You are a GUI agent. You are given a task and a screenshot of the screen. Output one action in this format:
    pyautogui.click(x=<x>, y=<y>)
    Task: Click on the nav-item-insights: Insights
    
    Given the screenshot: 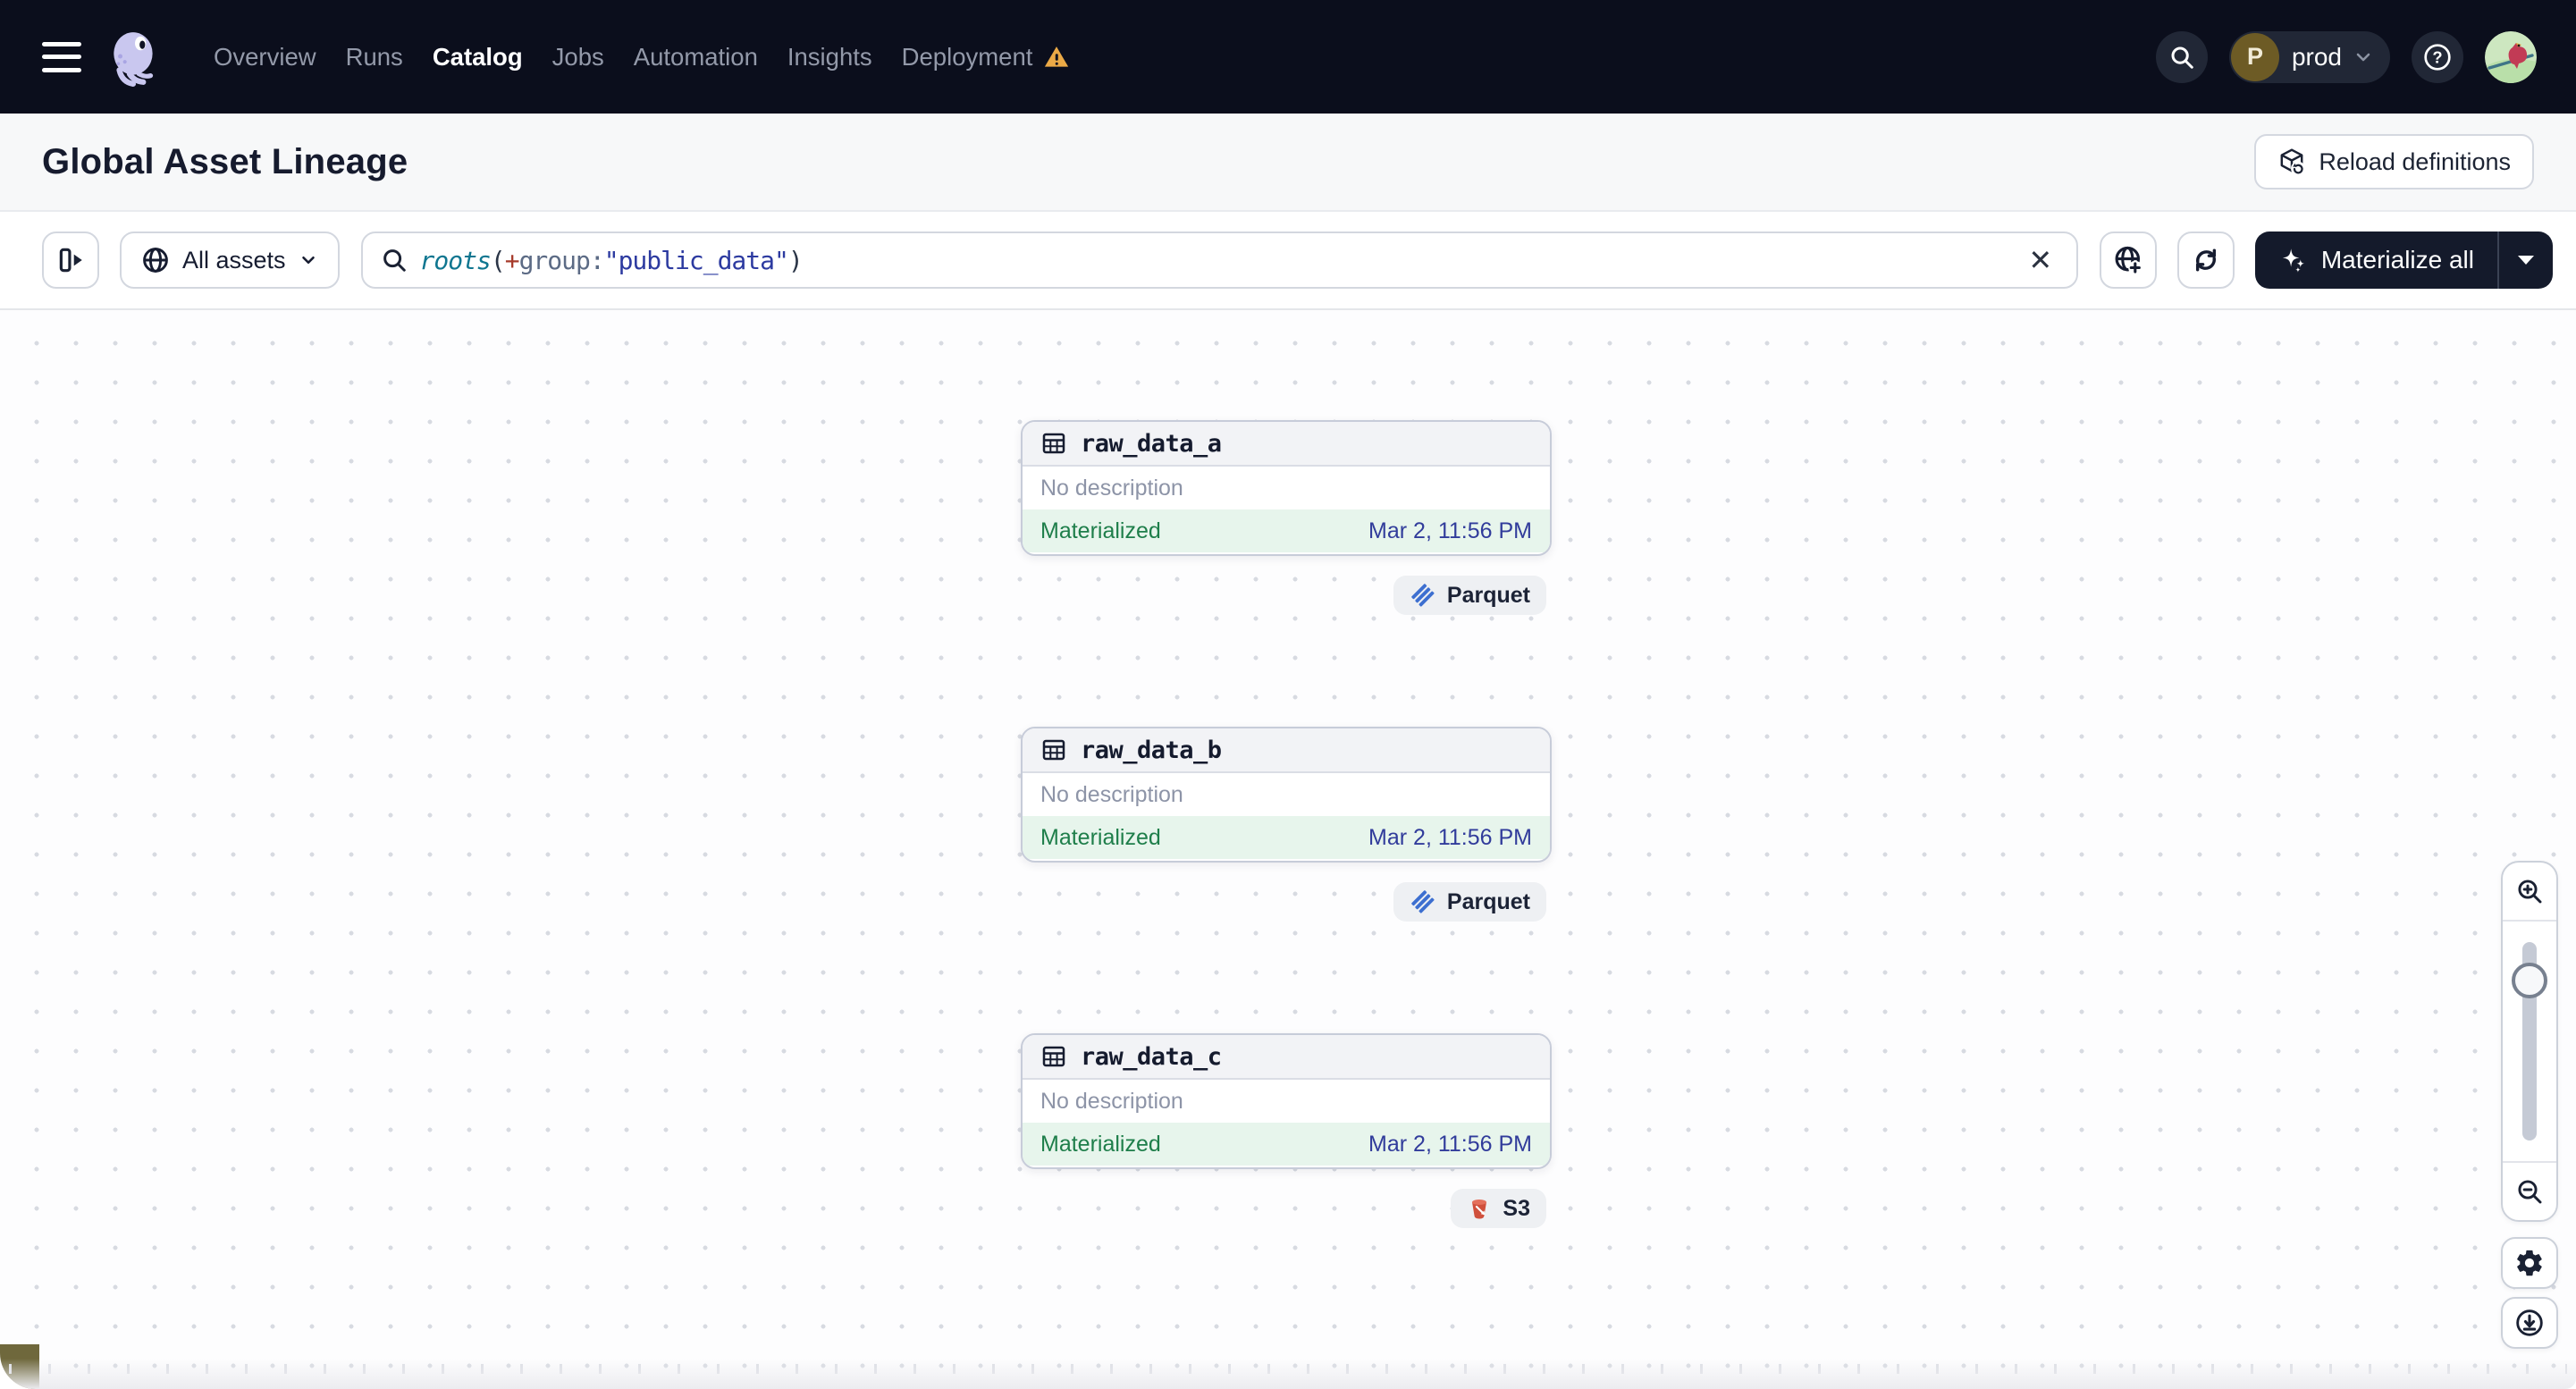 What is the action you would take?
    pyautogui.click(x=830, y=57)
    